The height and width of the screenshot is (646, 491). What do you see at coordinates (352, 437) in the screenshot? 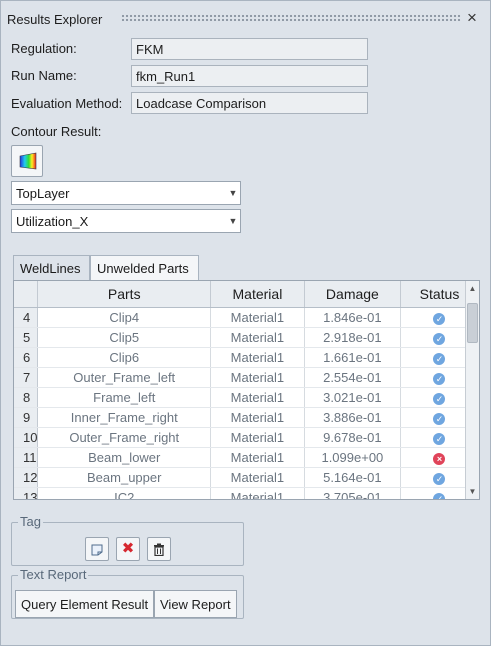
I see `damage-cell: 9.678e-01` at bounding box center [352, 437].